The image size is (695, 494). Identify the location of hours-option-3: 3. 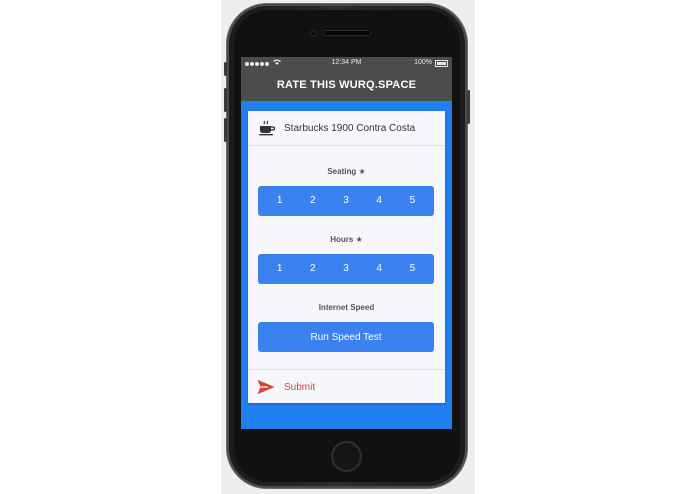
(346, 269).